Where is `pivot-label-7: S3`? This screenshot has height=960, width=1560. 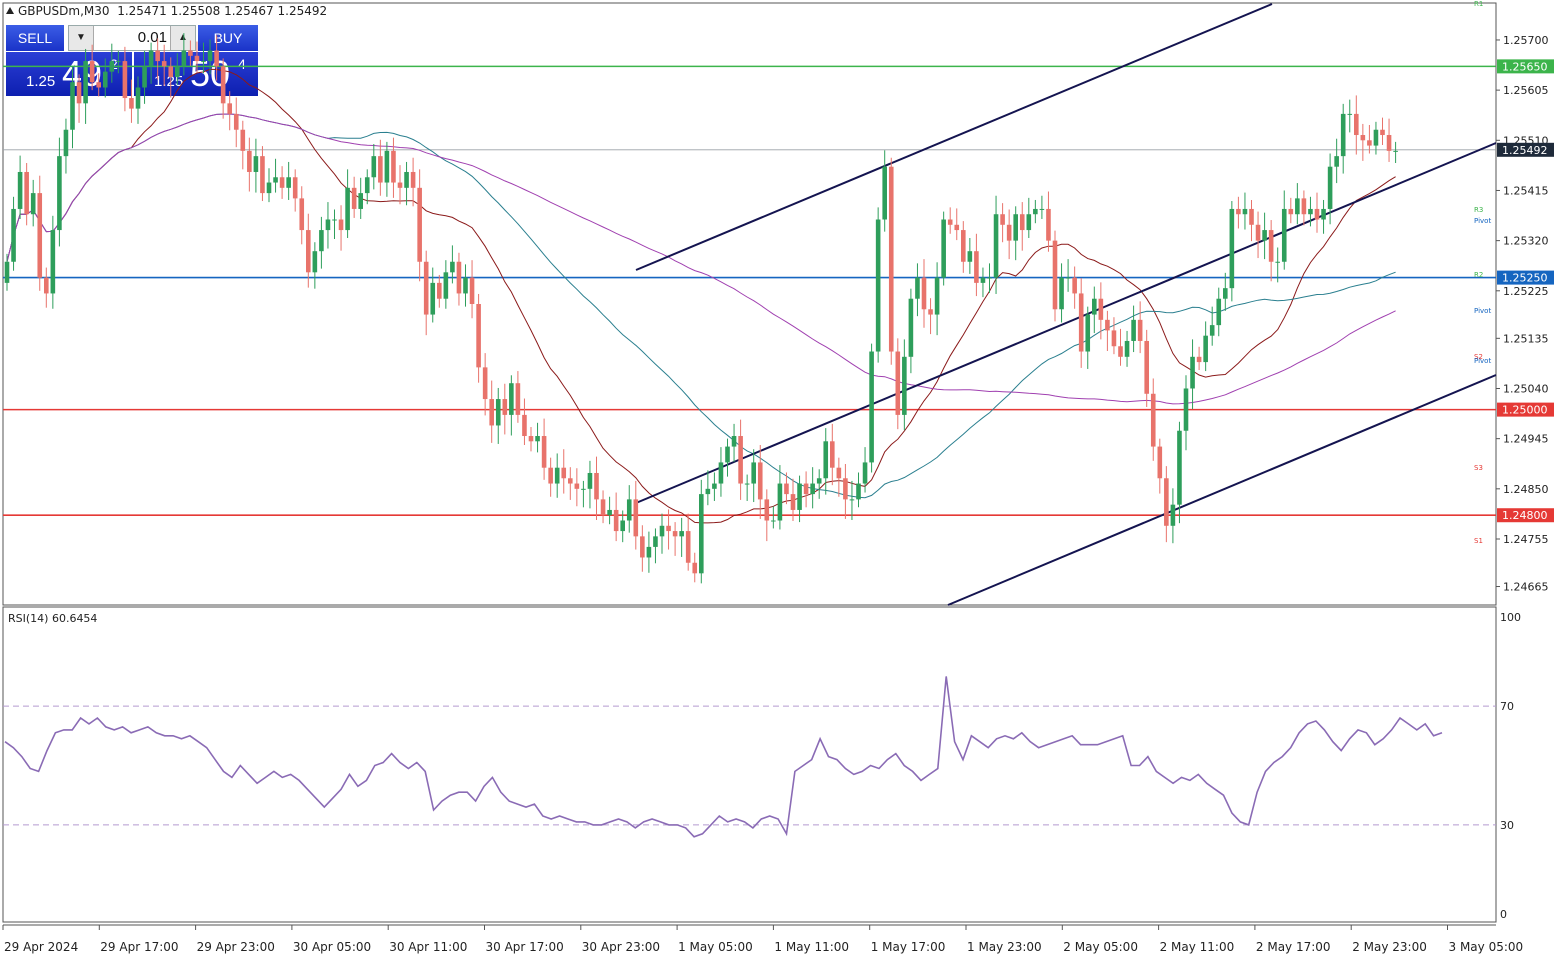 pivot-label-7: S3 is located at coordinates (1478, 468).